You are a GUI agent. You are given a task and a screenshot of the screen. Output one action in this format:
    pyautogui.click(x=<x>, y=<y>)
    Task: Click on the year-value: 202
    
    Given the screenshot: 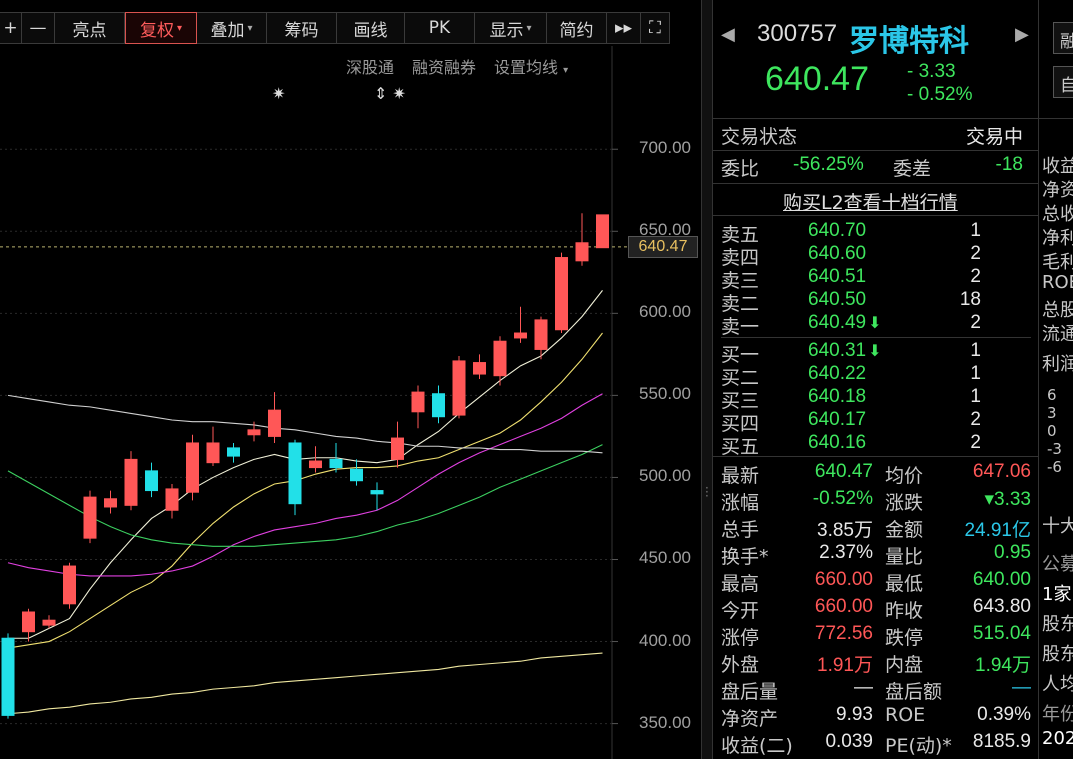 What is the action you would take?
    pyautogui.click(x=1057, y=738)
    